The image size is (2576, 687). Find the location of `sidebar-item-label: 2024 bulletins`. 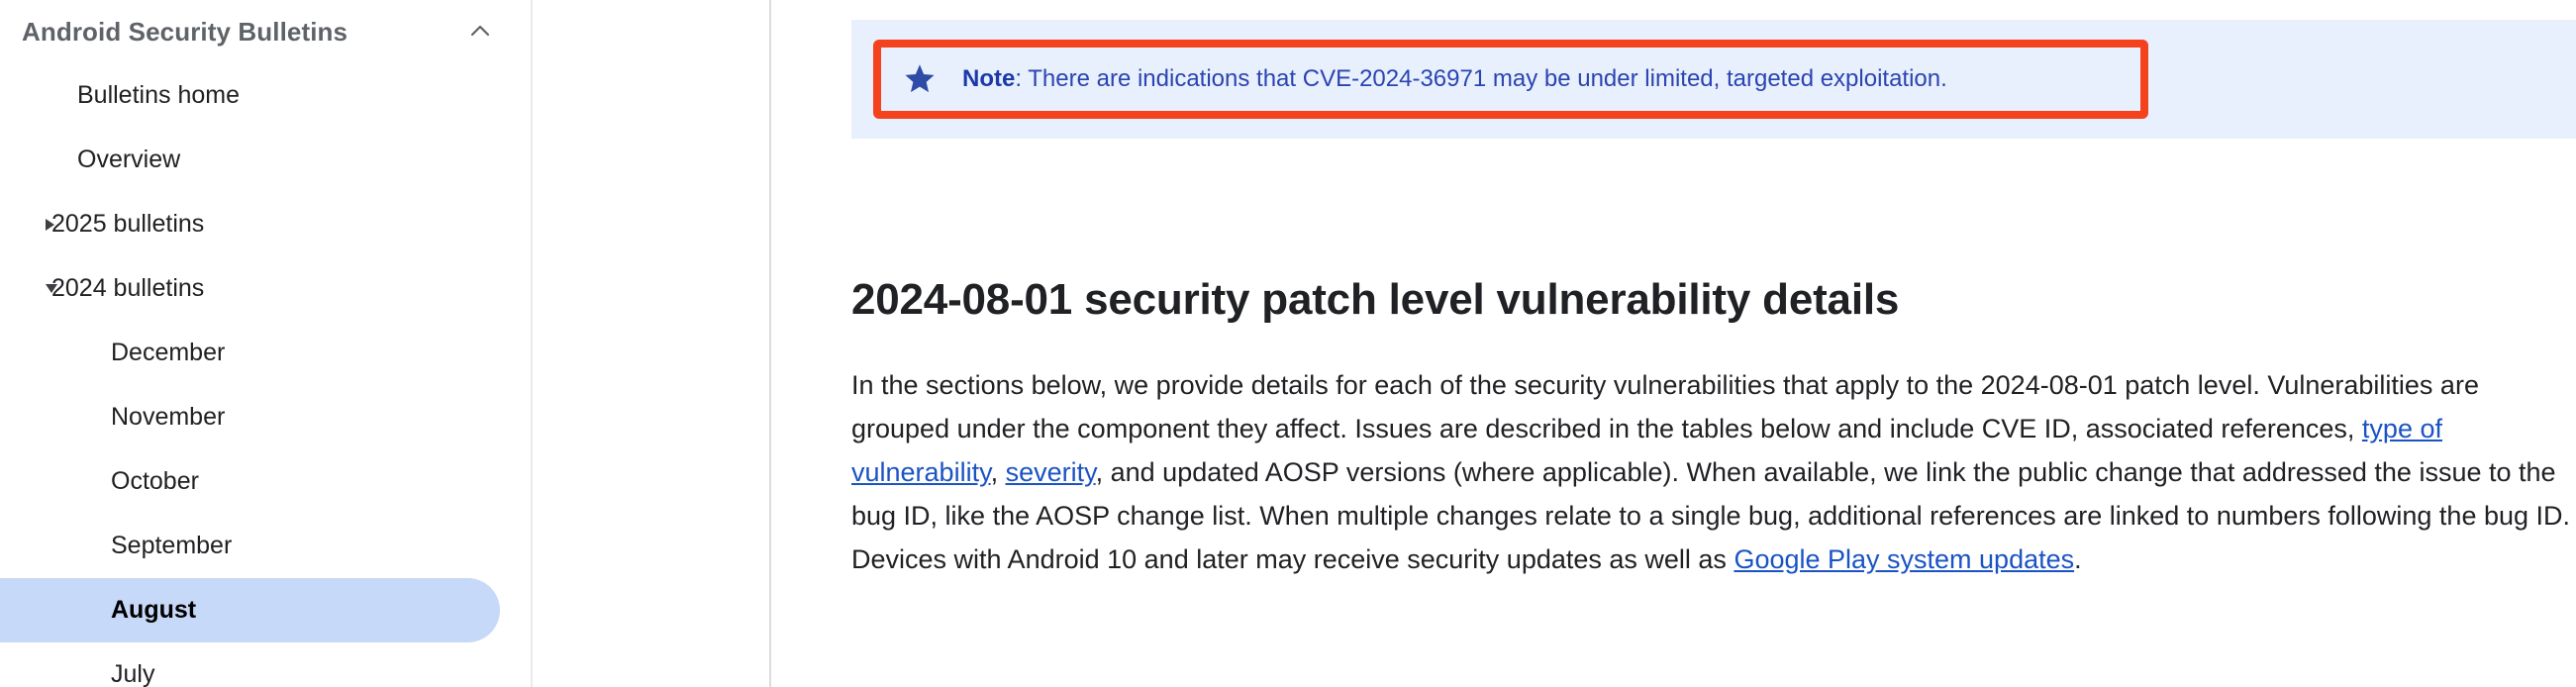

sidebar-item-label: 2024 bulletins is located at coordinates (128, 288).